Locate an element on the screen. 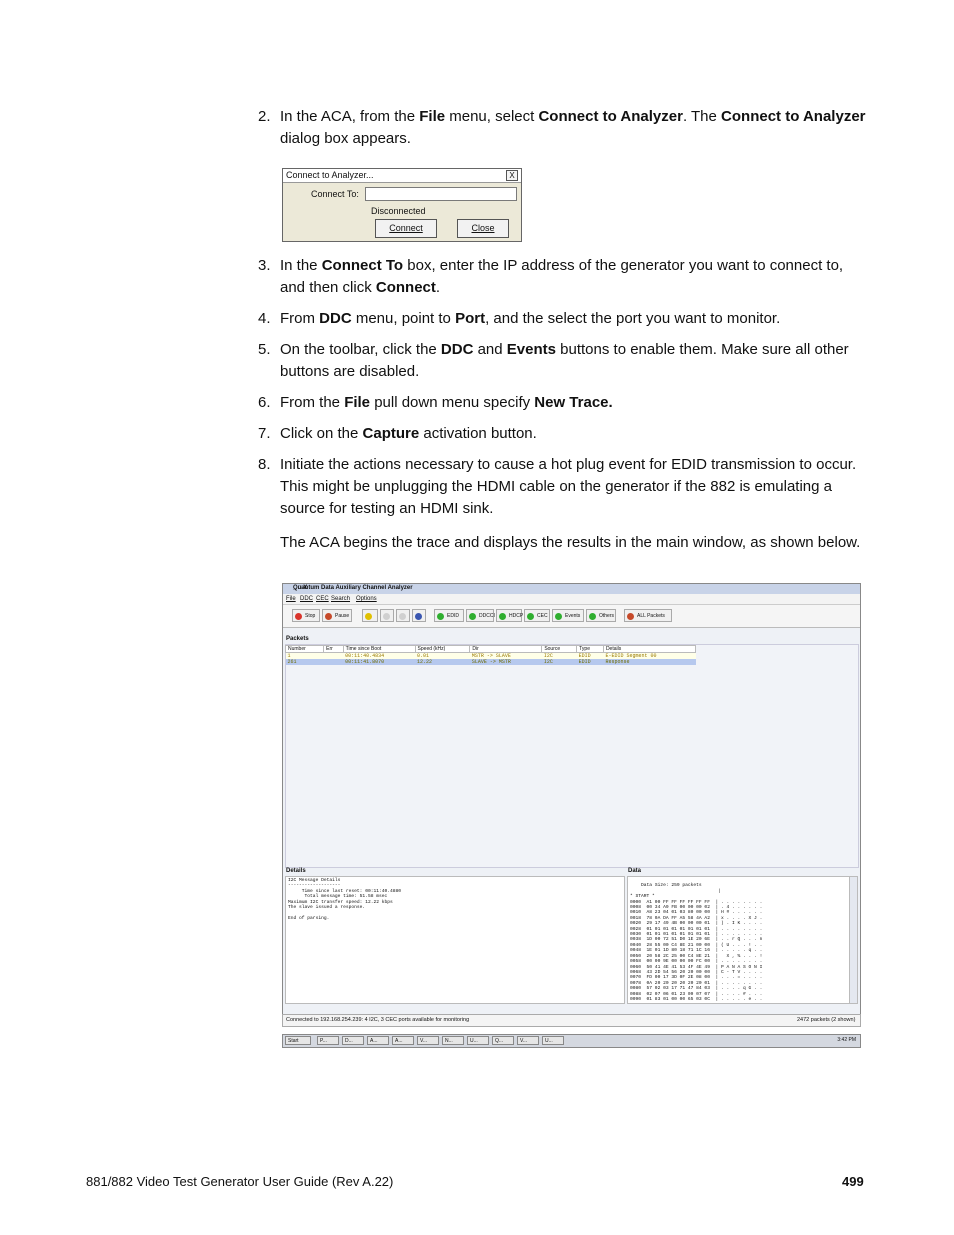  text-run: dialog box appears. is located at coordinates (345, 138).